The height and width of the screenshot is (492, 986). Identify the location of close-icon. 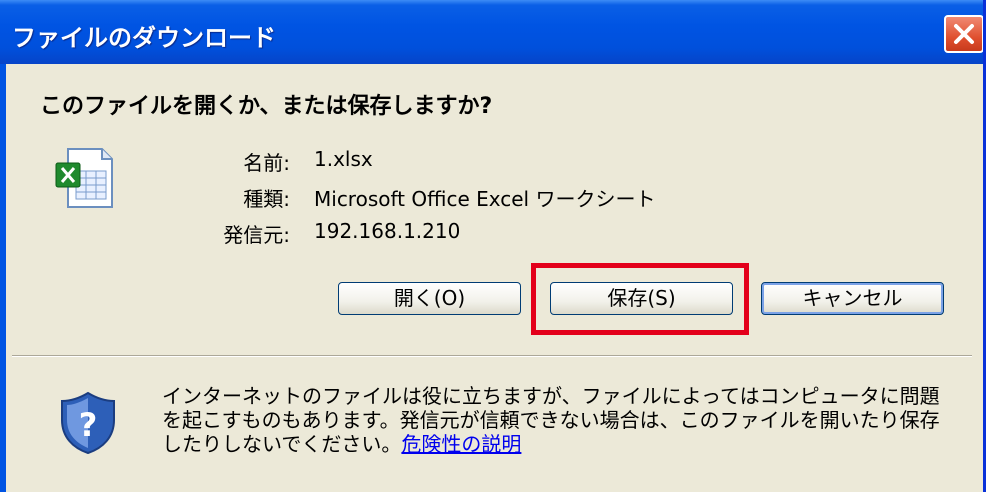
(964, 34).